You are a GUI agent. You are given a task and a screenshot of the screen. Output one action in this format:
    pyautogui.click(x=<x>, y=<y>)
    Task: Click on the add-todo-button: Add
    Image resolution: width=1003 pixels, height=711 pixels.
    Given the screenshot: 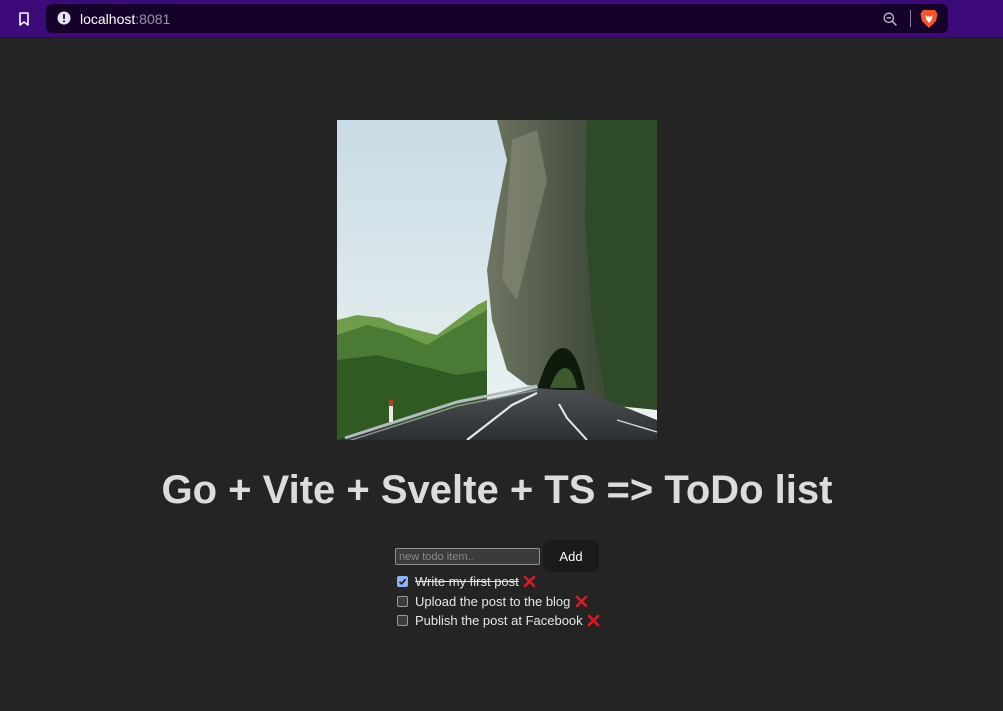 What is the action you would take?
    pyautogui.click(x=571, y=556)
    